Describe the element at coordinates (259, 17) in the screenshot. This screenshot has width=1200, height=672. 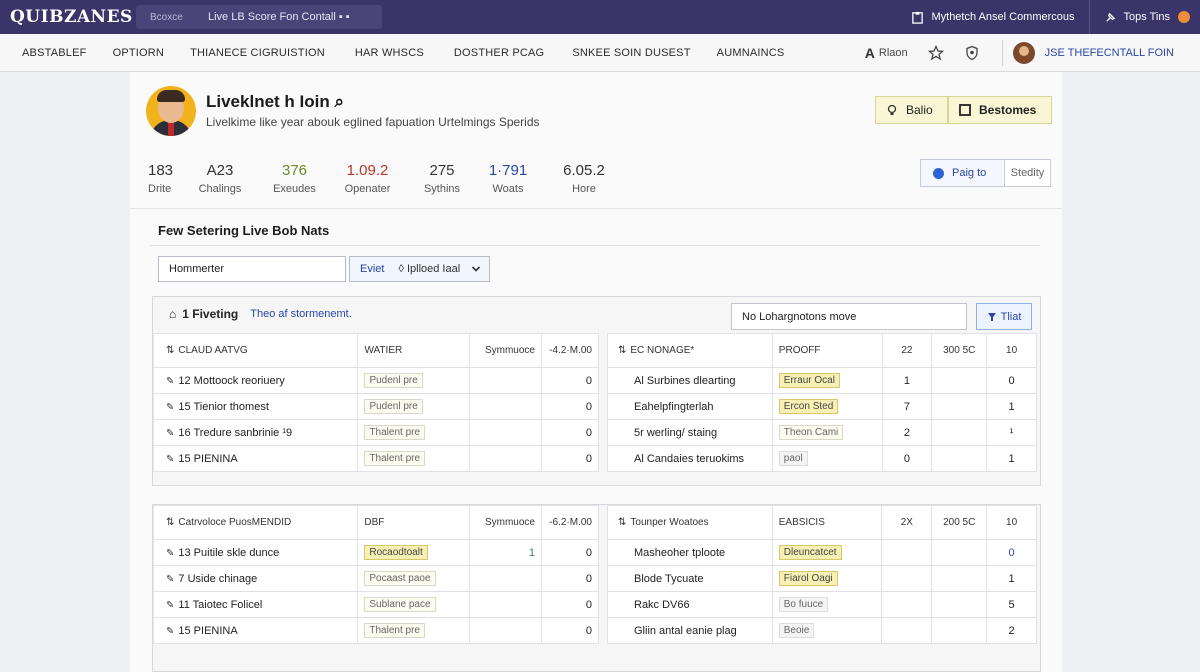
I see `search-box: Bcoxce Live LB Score Fon Contall ▪ ▪` at that location.